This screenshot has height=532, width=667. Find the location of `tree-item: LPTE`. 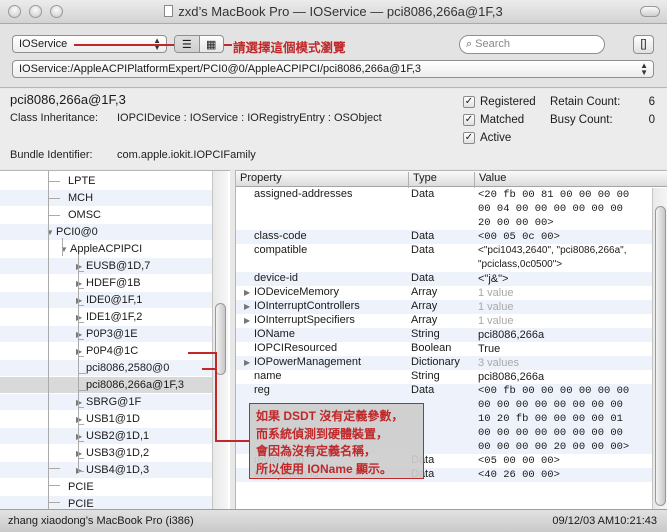

tree-item: LPTE is located at coordinates (106, 181).